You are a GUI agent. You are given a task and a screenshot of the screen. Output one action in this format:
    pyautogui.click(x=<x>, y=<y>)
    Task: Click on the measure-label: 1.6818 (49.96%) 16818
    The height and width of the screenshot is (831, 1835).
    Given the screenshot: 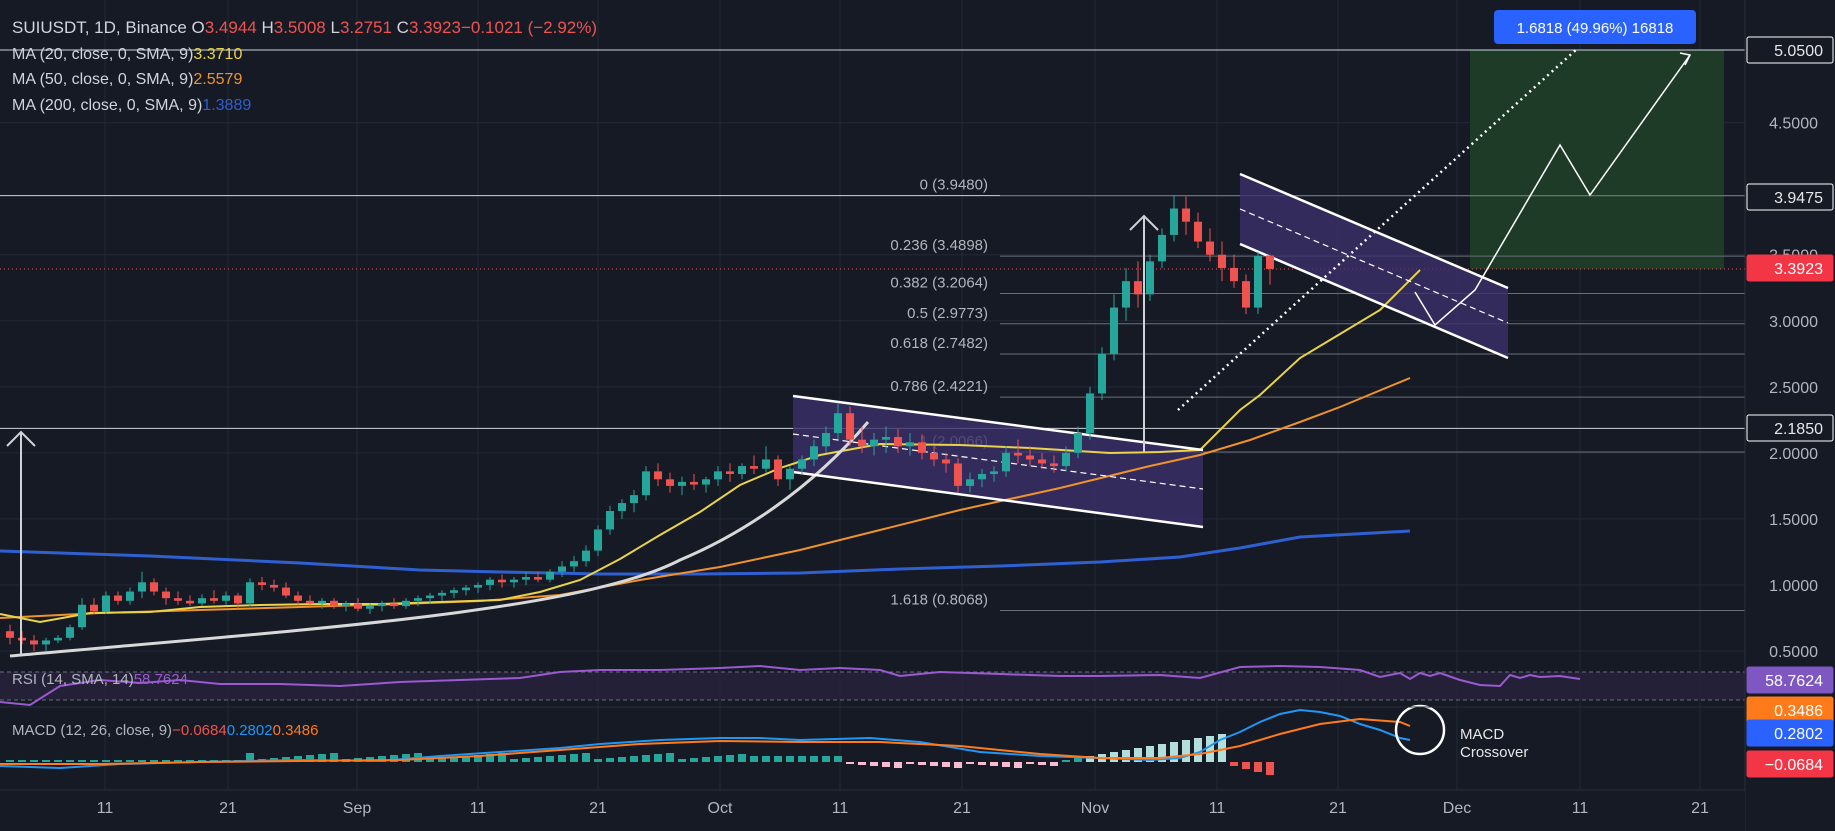 What is the action you would take?
    pyautogui.click(x=1595, y=27)
    